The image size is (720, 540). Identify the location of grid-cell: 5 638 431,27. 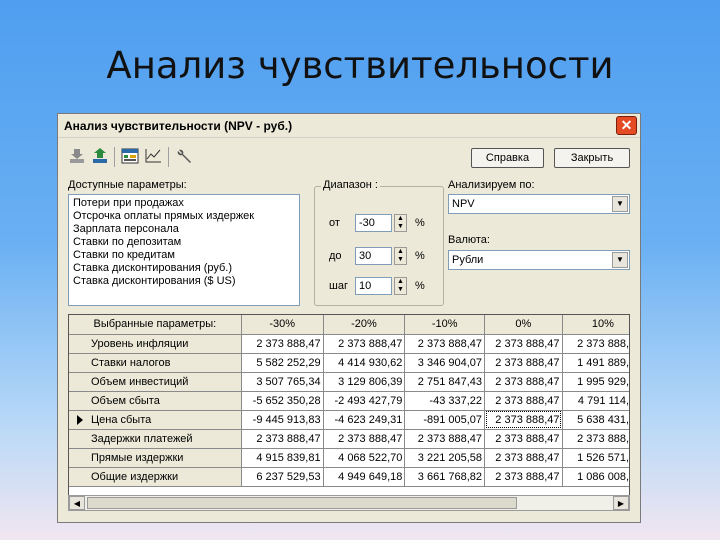
(595, 420).